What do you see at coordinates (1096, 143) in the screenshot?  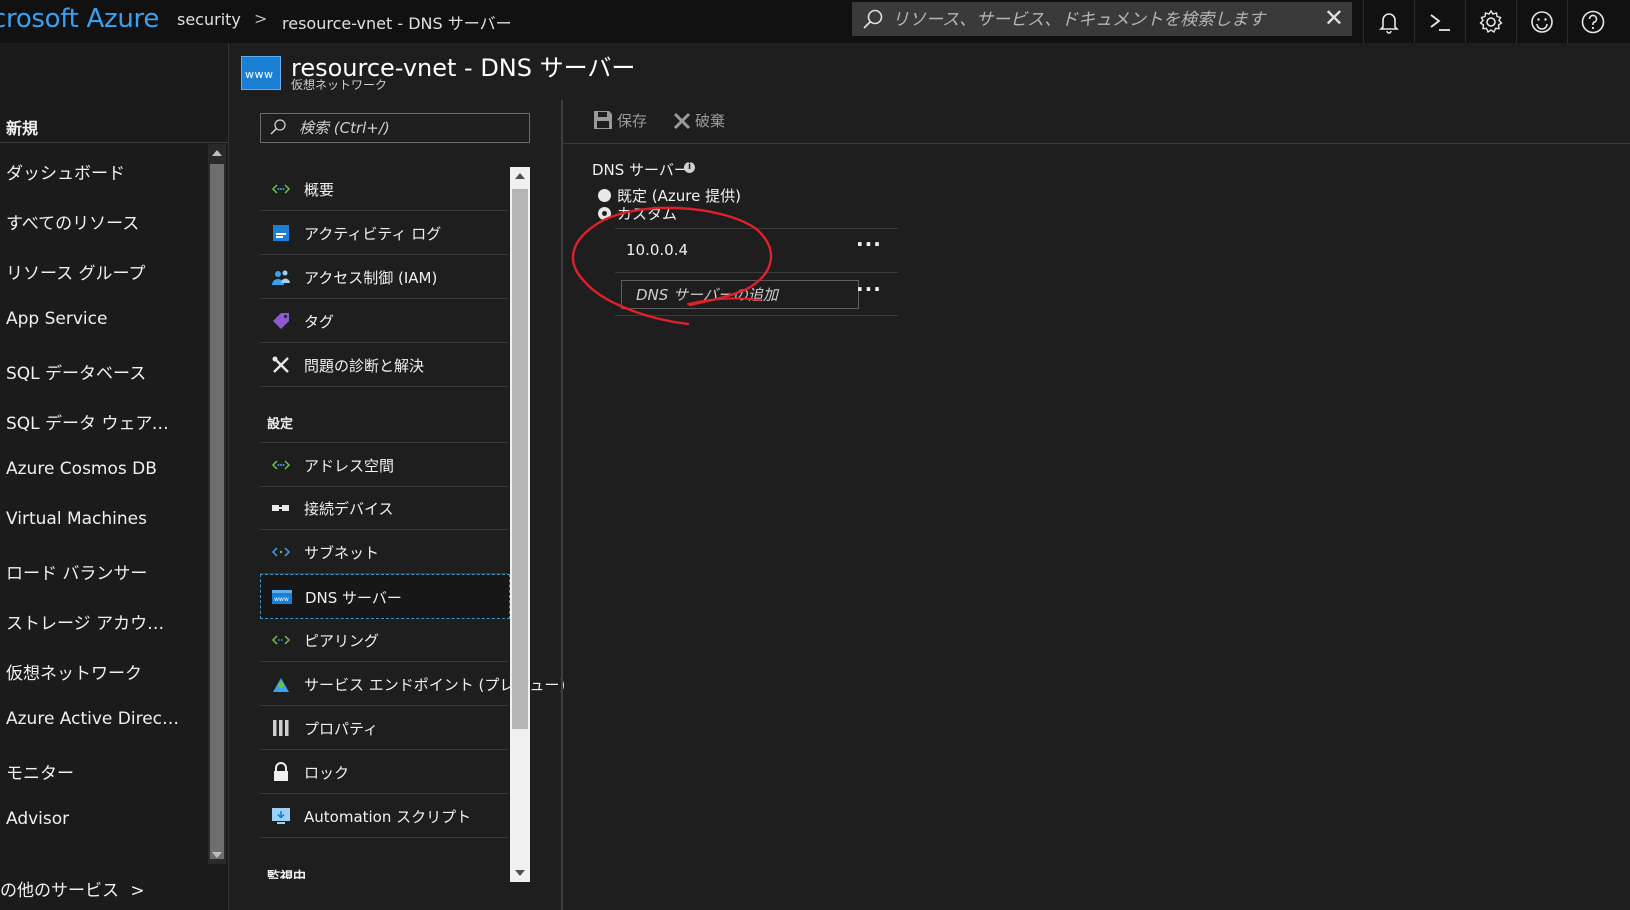 I see `toolbar-divider` at bounding box center [1096, 143].